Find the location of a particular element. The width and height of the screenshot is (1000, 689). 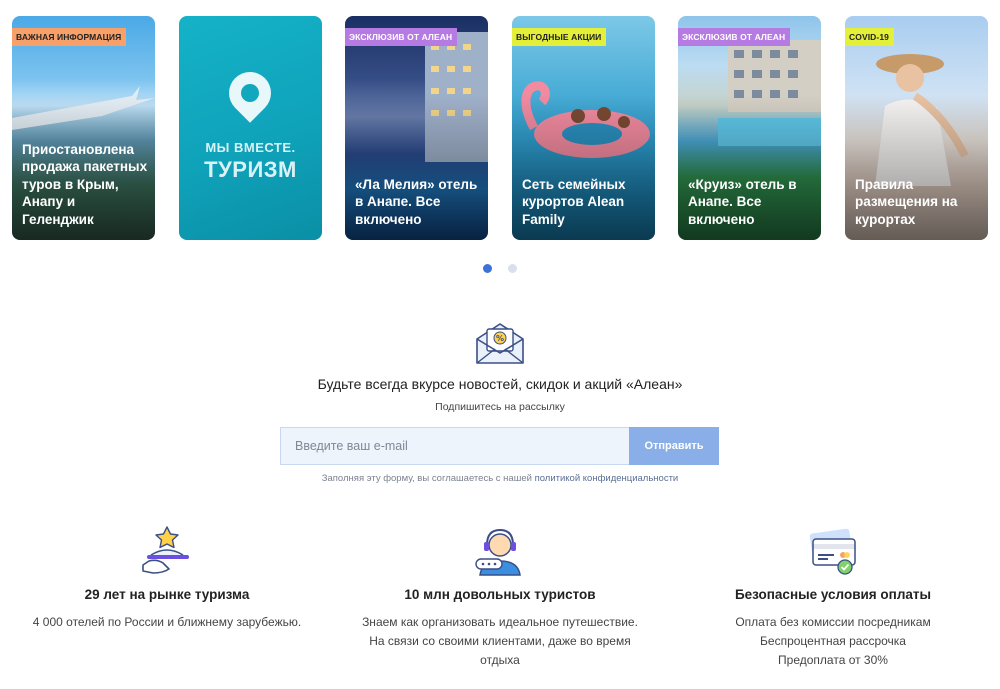

story-badge: Важная информация is located at coordinates (69, 37).